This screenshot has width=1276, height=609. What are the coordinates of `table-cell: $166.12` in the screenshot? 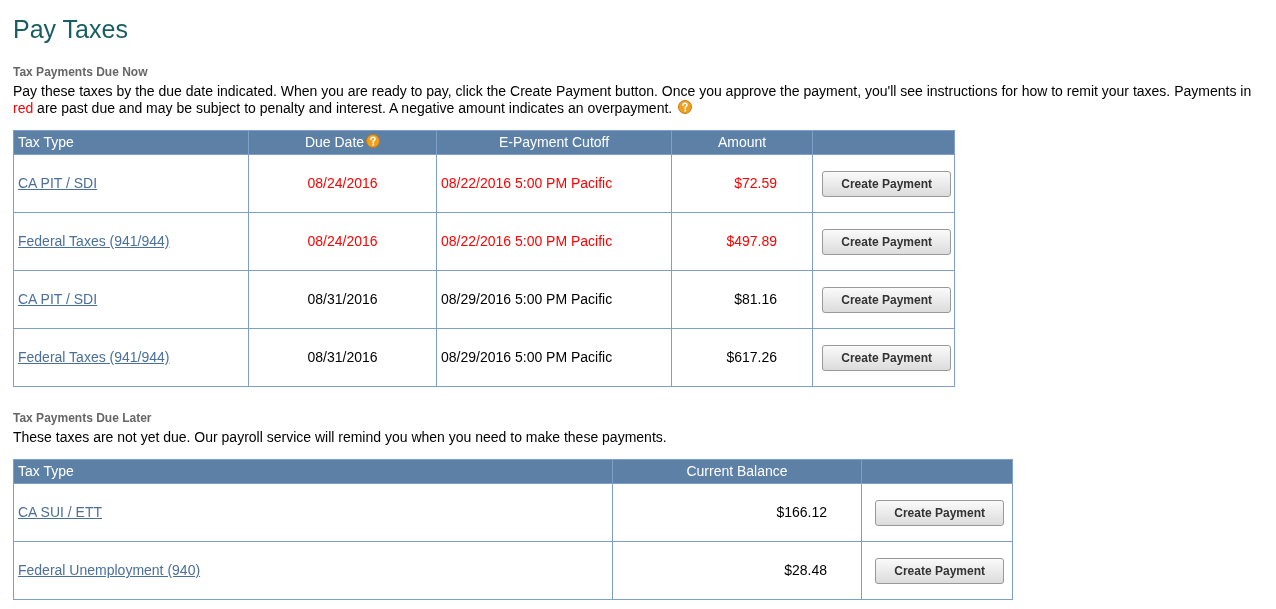 It's located at (737, 512).